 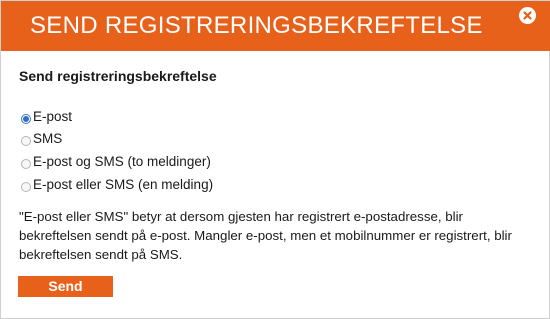 I want to click on radio-email, so click(x=26, y=119).